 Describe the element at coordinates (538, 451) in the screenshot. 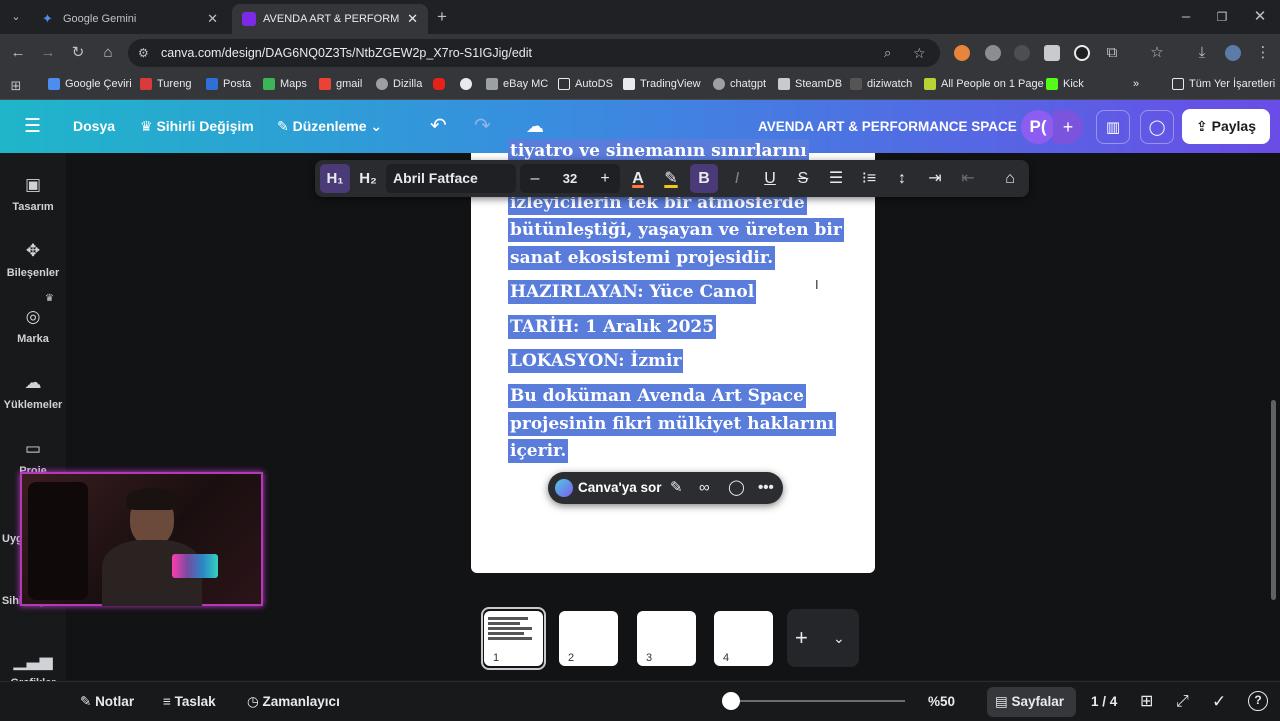

I see `doc-line: içerir.` at that location.